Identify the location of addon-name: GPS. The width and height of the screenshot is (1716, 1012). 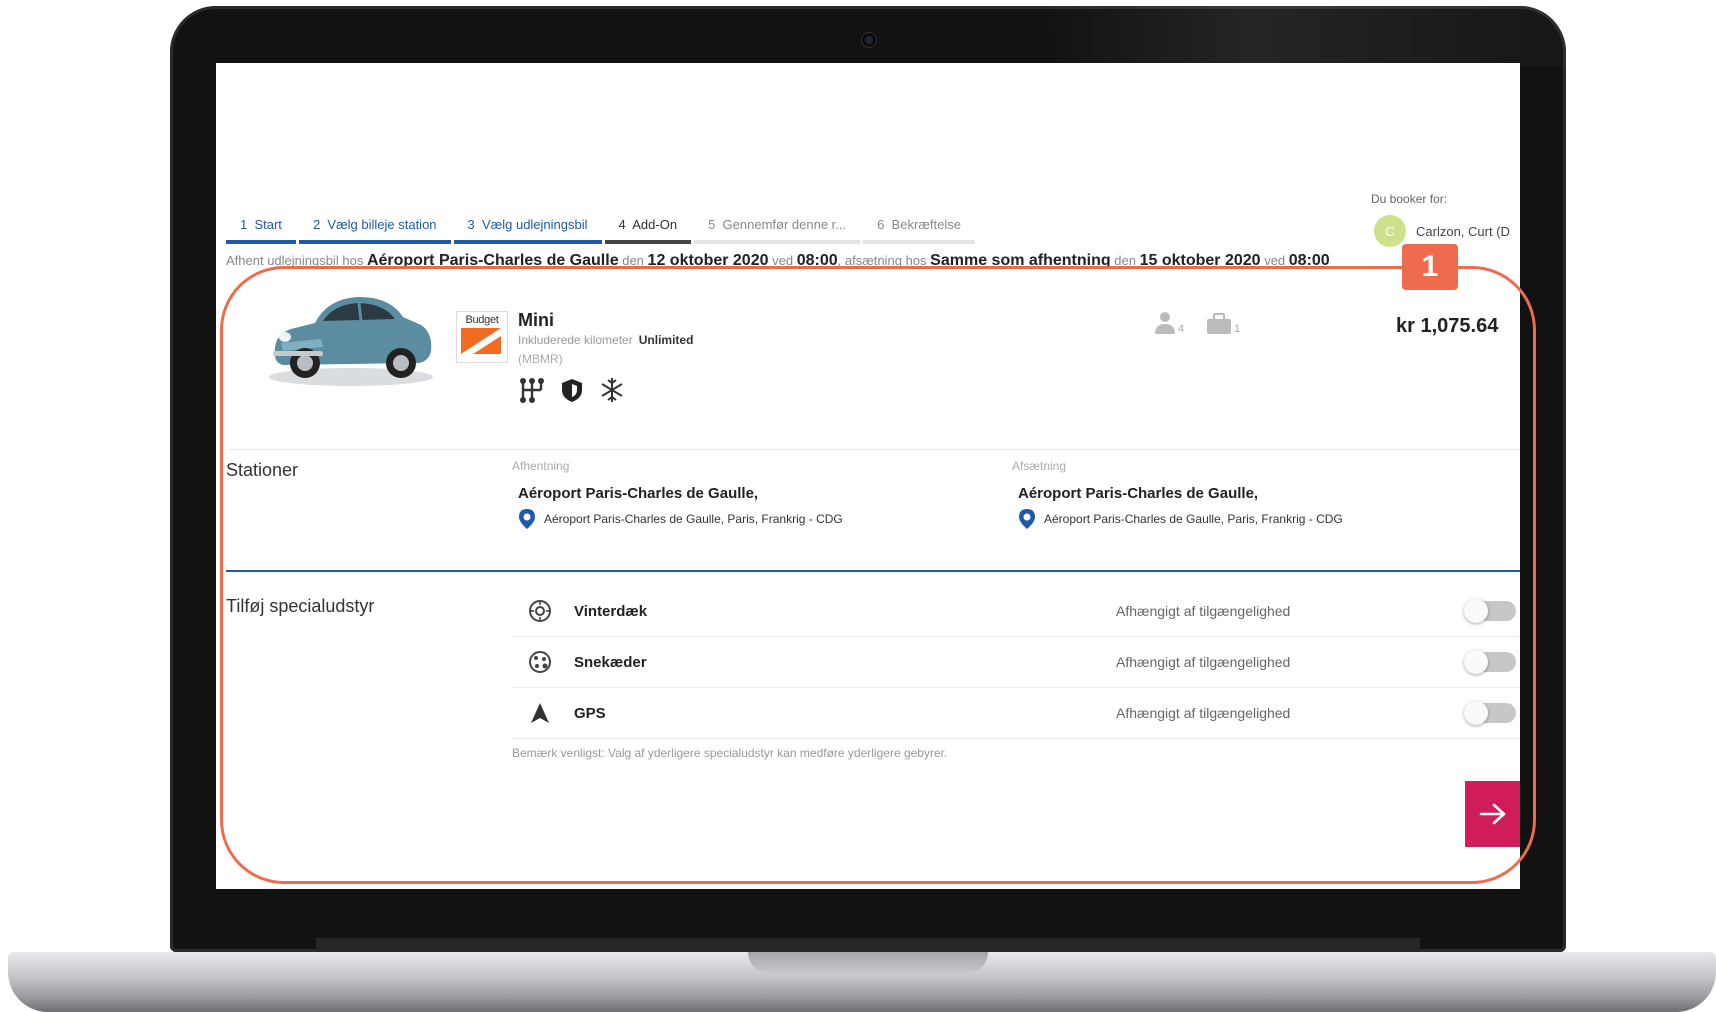
(590, 713).